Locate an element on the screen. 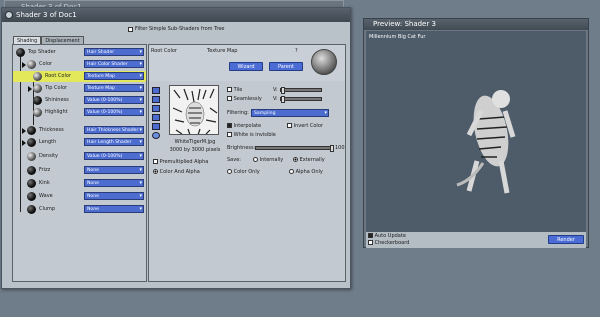 The height and width of the screenshot is (317, 600). root-color-label: Root Color is located at coordinates (164, 51).